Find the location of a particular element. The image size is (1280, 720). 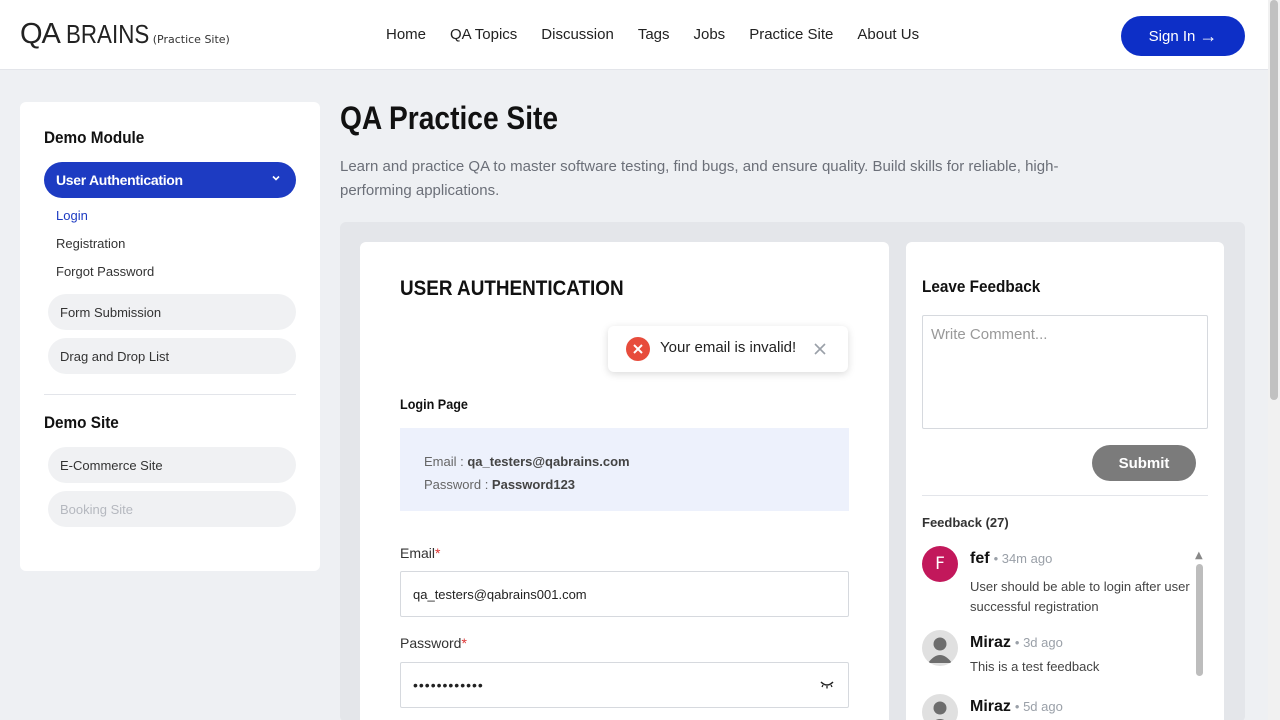

feedback-divider is located at coordinates (1065, 495).